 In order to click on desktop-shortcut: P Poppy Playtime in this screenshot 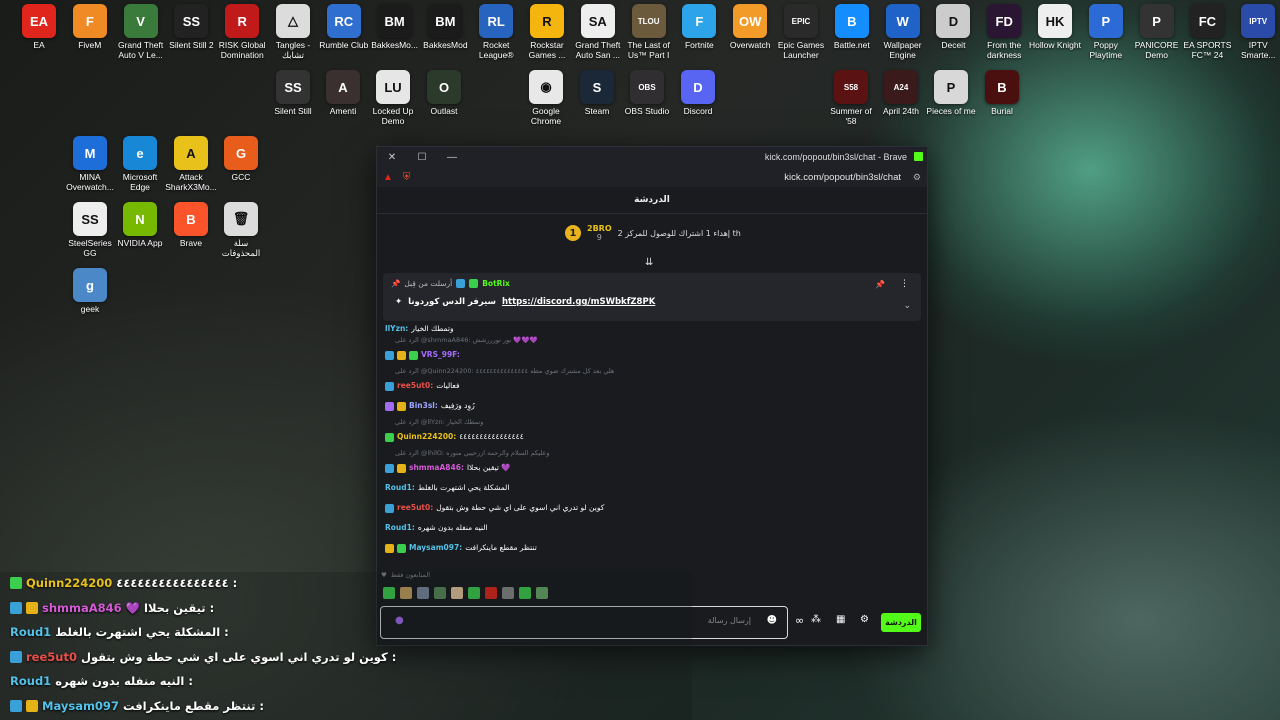, I will do `click(1106, 32)`.